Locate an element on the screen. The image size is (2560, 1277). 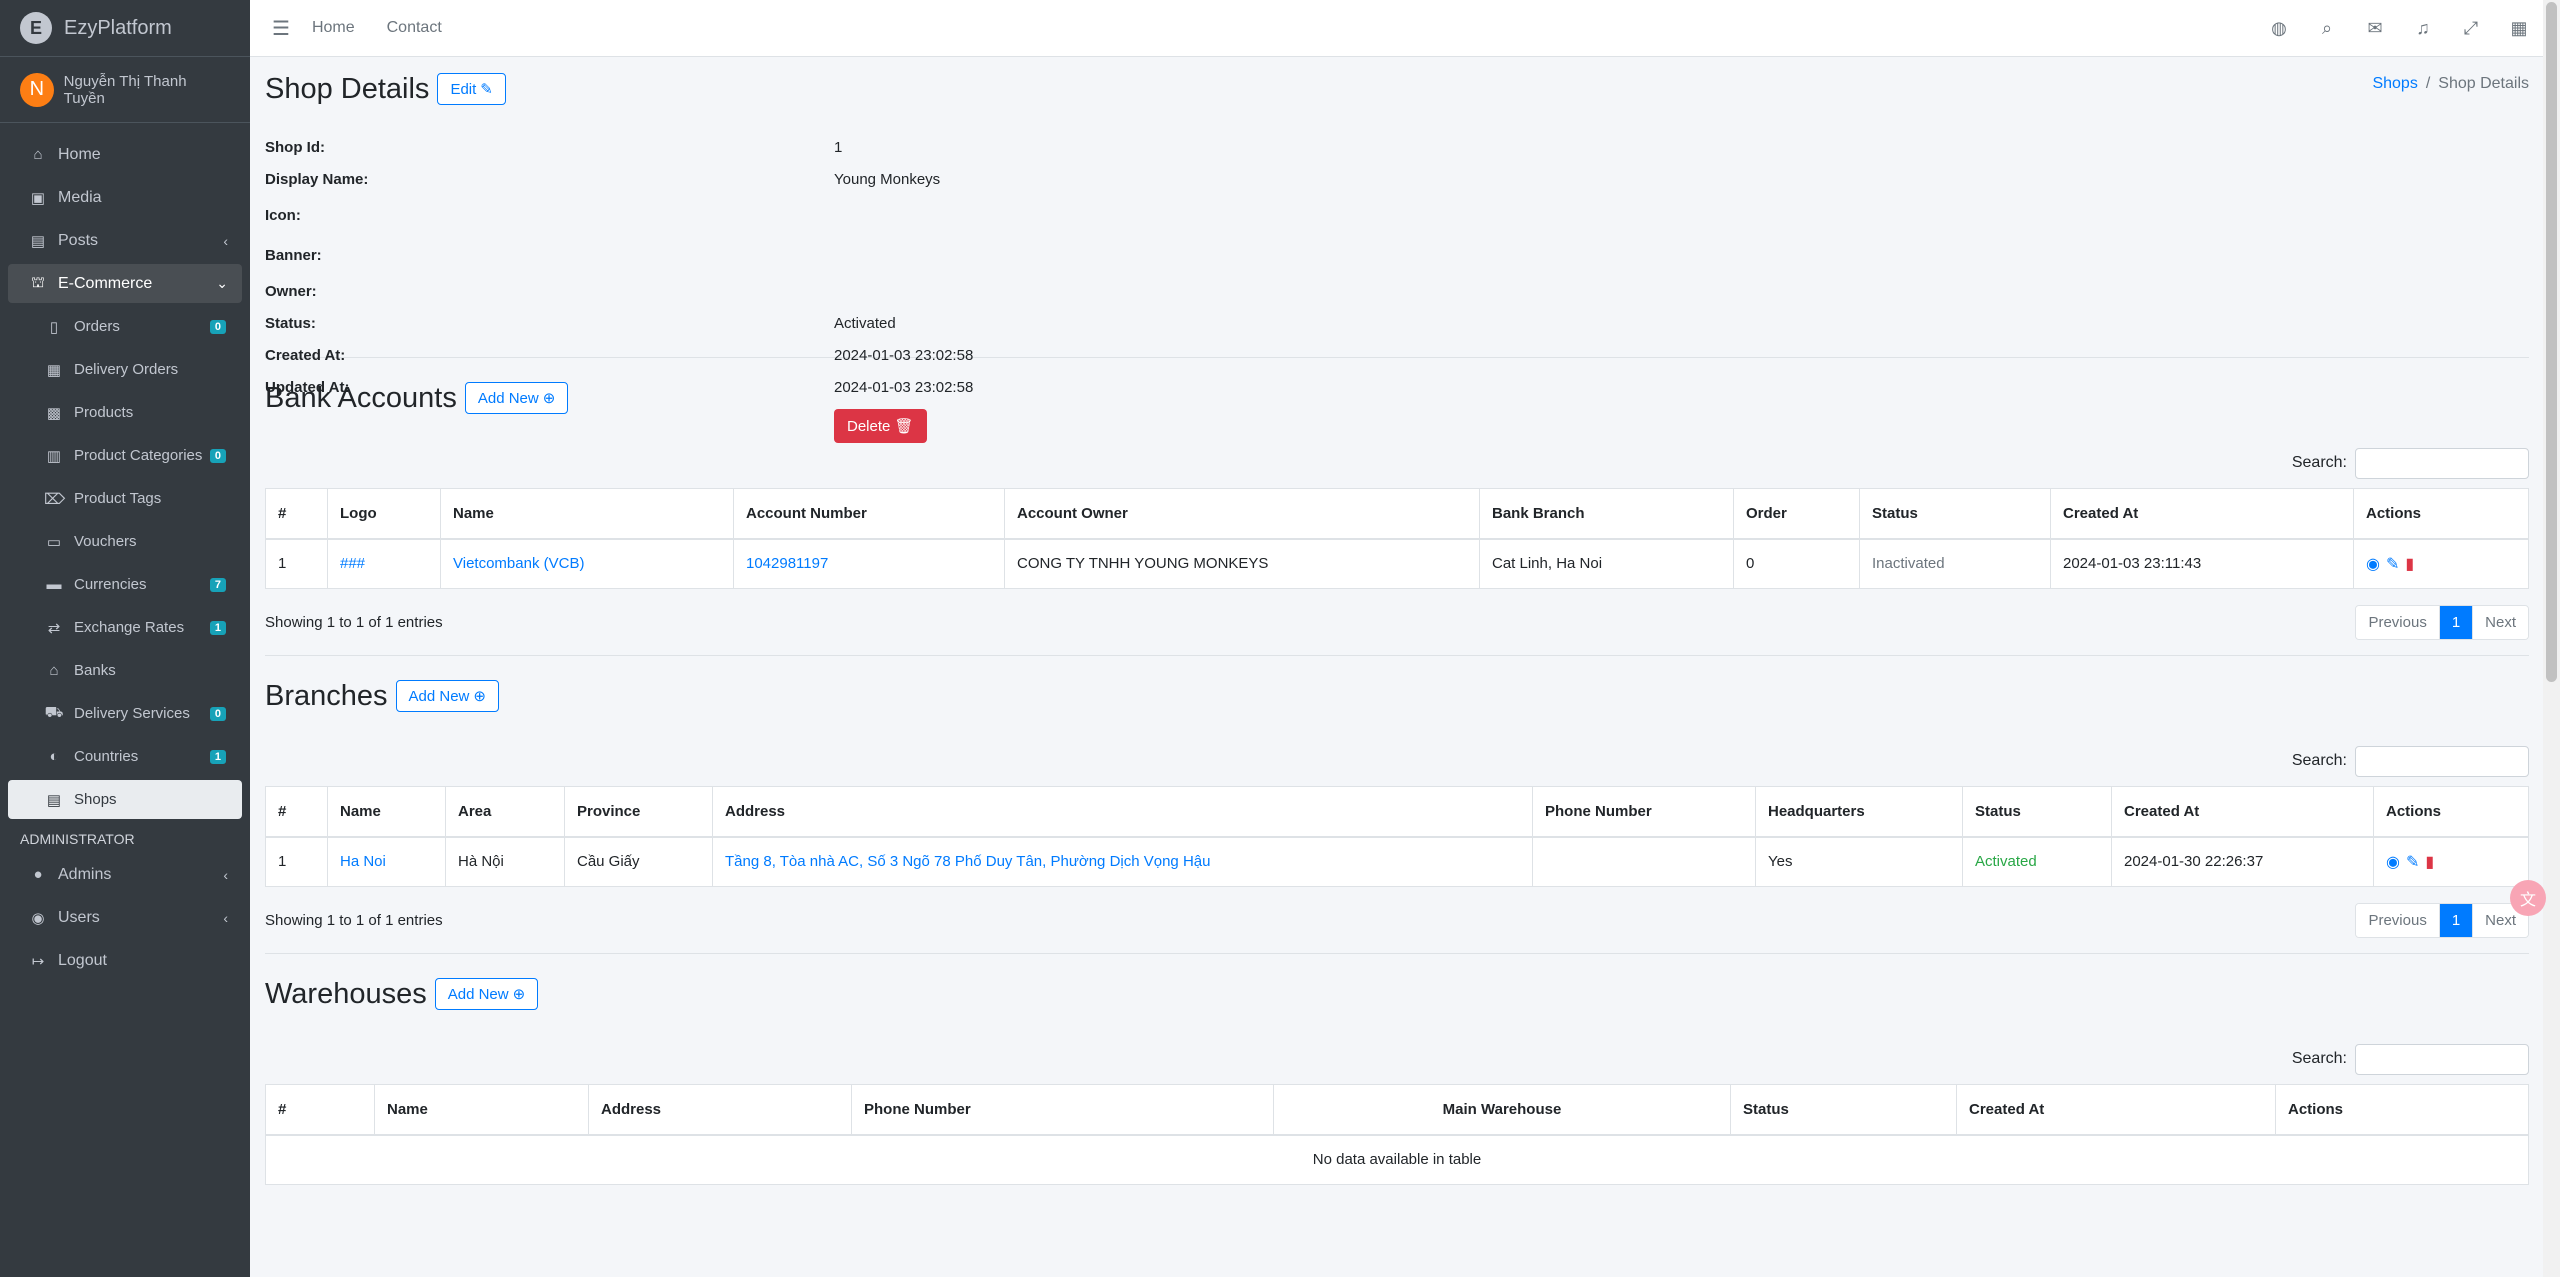
sidebar-item-shops: ▤ Shops is located at coordinates (125, 799).